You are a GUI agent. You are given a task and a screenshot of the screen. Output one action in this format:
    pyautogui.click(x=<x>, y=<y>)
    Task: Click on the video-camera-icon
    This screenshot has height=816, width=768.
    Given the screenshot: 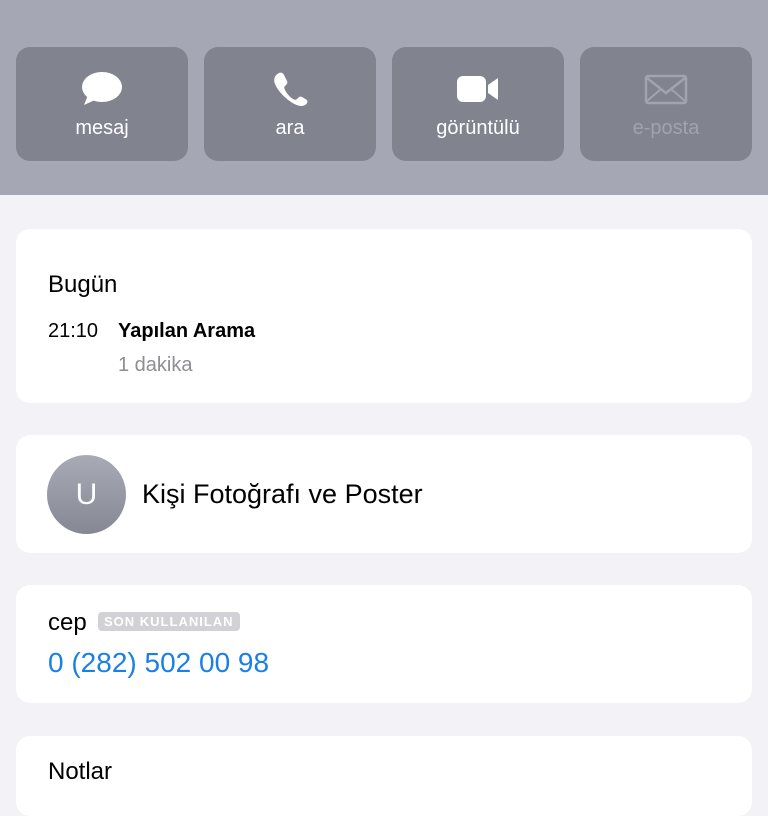 What is the action you would take?
    pyautogui.click(x=478, y=89)
    